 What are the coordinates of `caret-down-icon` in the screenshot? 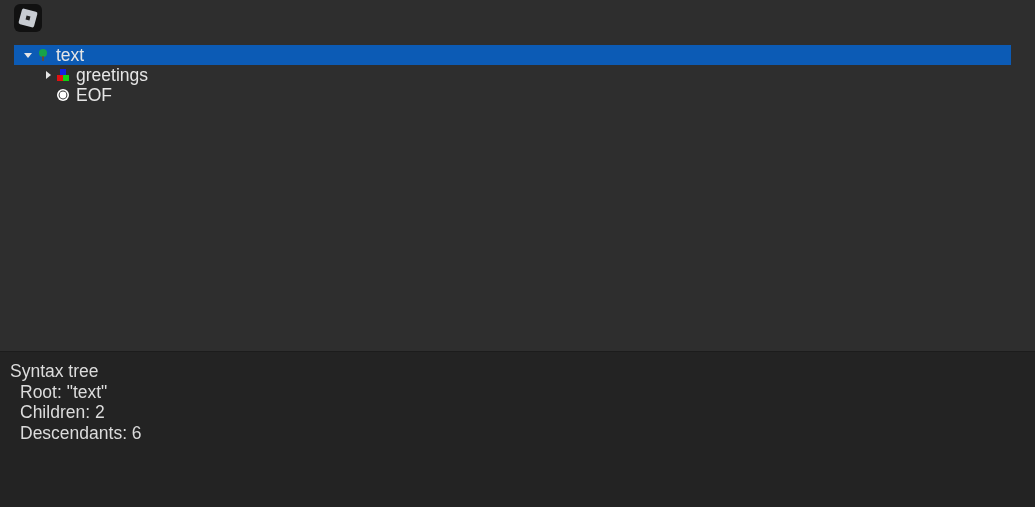 It's located at (28, 55).